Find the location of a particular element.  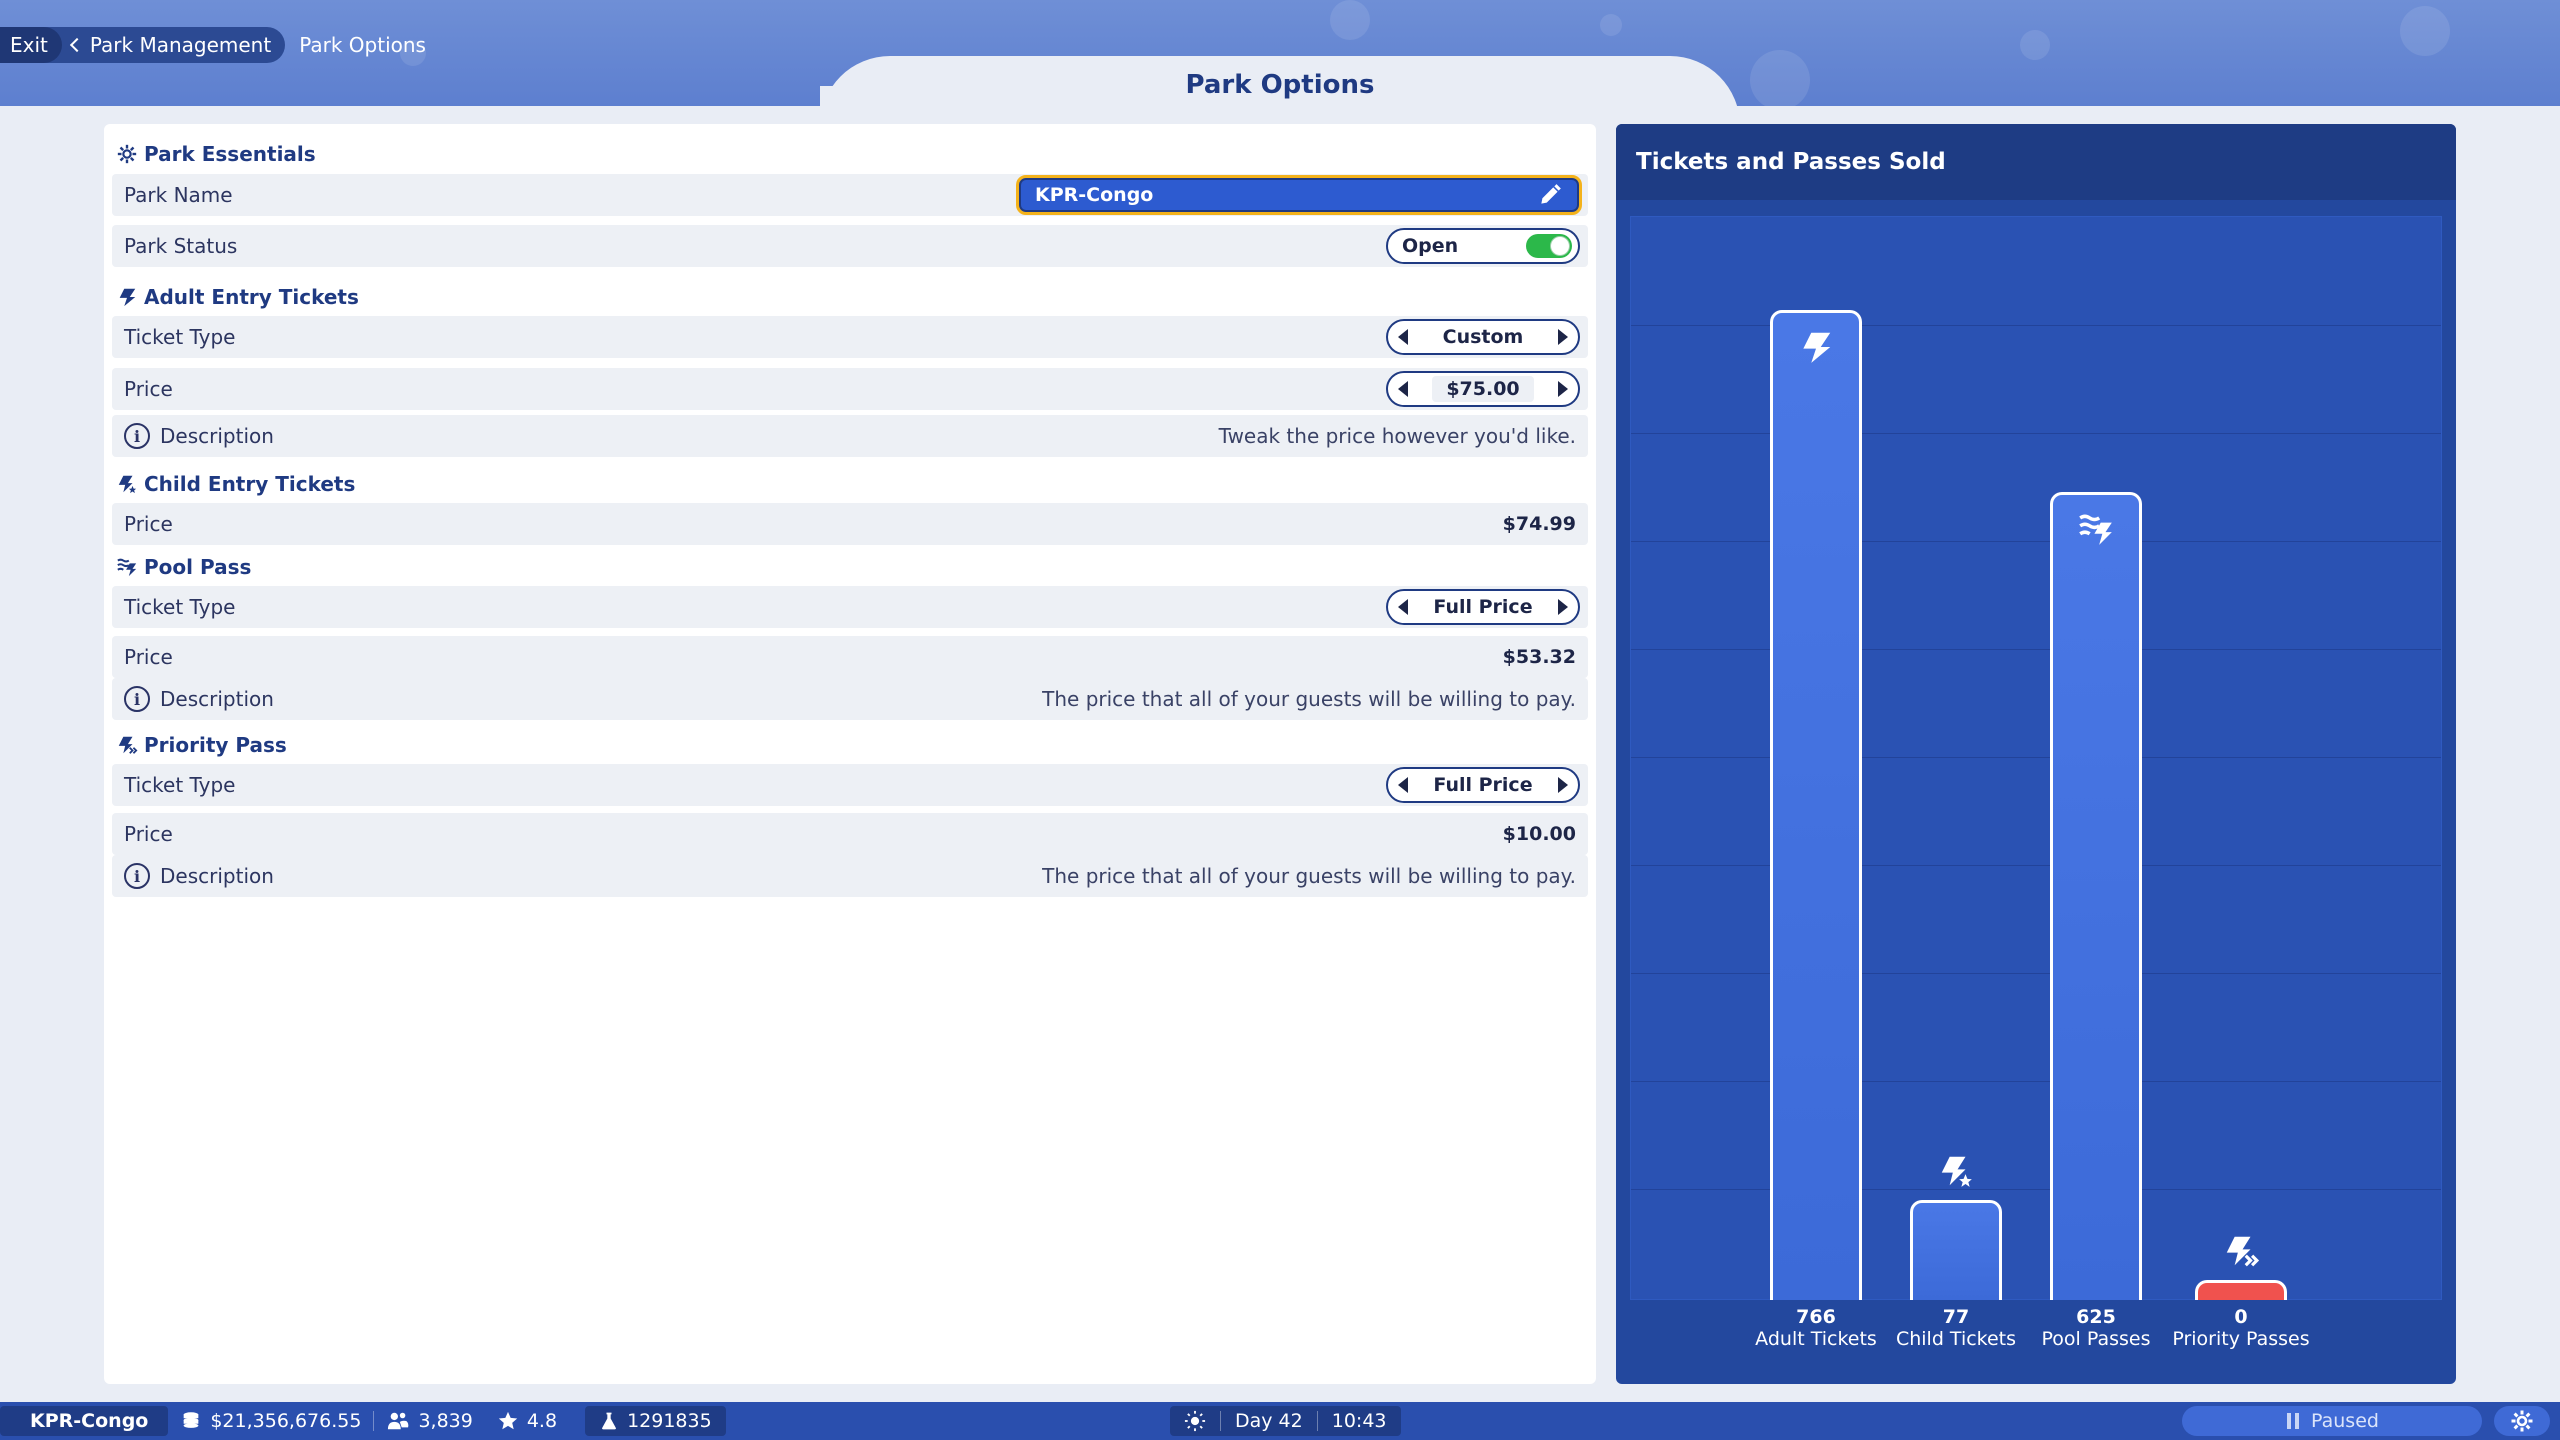

status-park-name-text: KPR-Congo is located at coordinates (89, 1421).